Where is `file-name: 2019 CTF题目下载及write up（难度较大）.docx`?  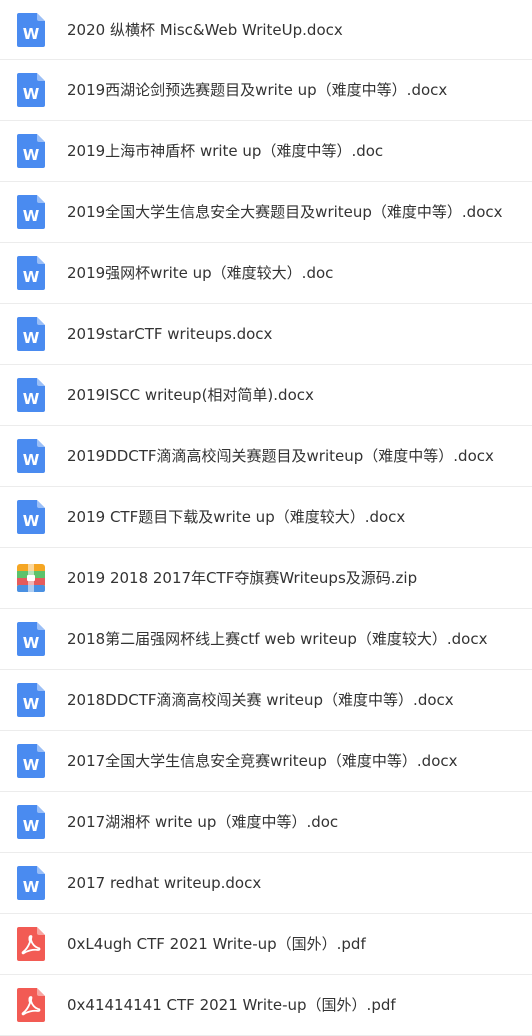 file-name: 2019 CTF题目下载及write up（难度较大）.docx is located at coordinates (299, 517).